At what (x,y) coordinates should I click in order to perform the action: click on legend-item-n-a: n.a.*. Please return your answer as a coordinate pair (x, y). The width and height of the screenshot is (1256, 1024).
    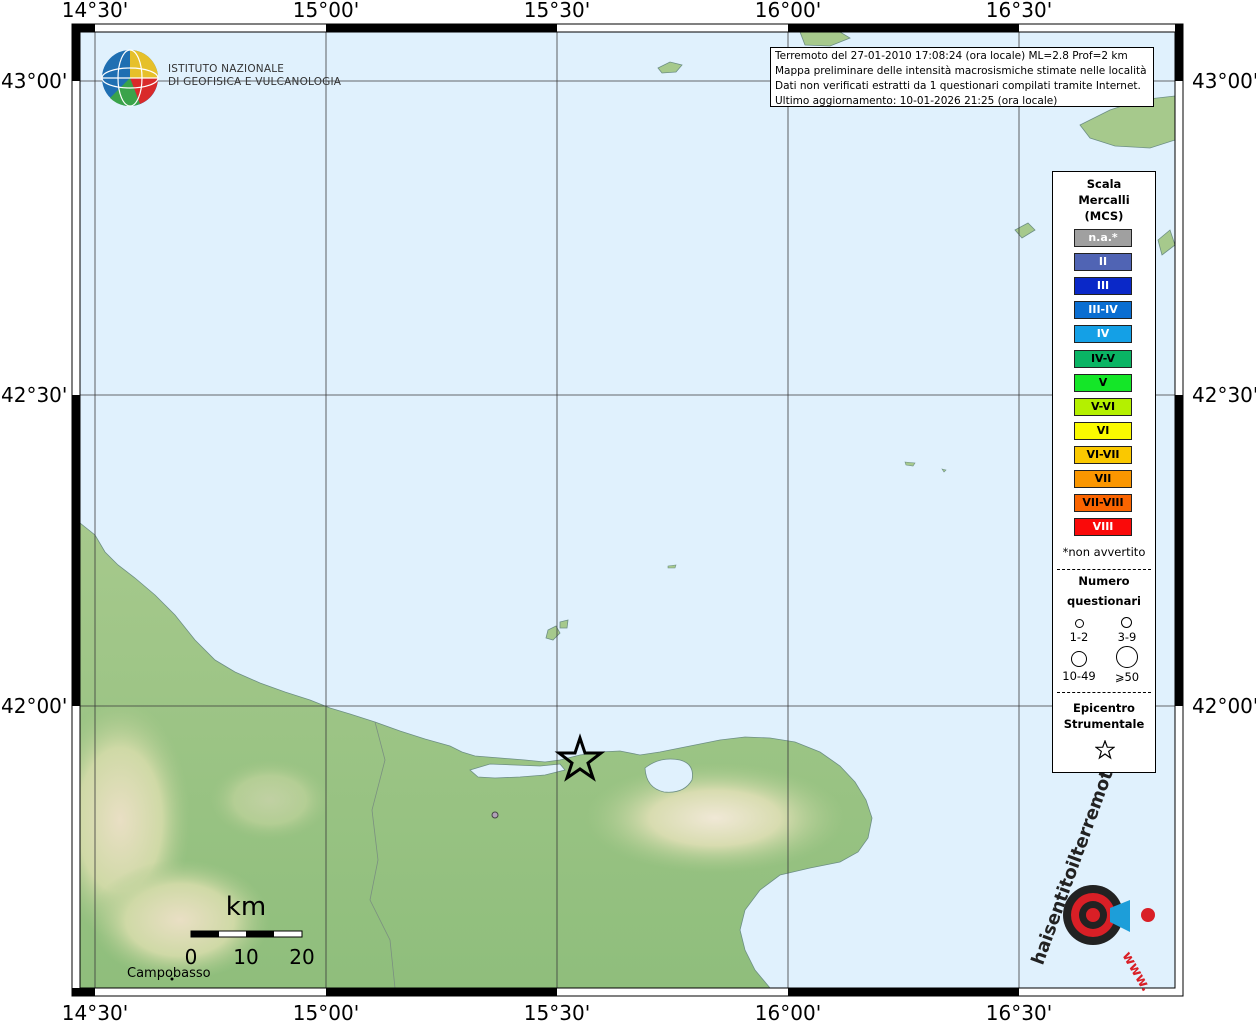
    Looking at the image, I should click on (1103, 238).